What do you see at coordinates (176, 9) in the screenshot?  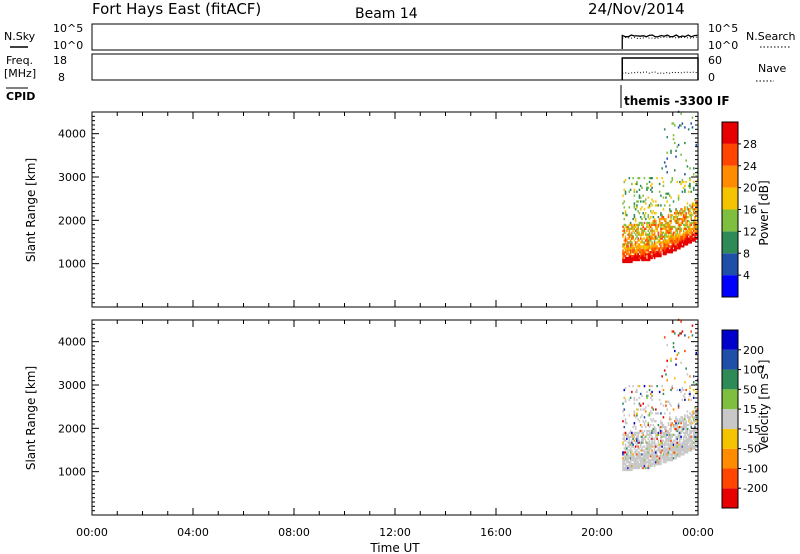 I see `figure-title: Fort Hays East (fitACF)` at bounding box center [176, 9].